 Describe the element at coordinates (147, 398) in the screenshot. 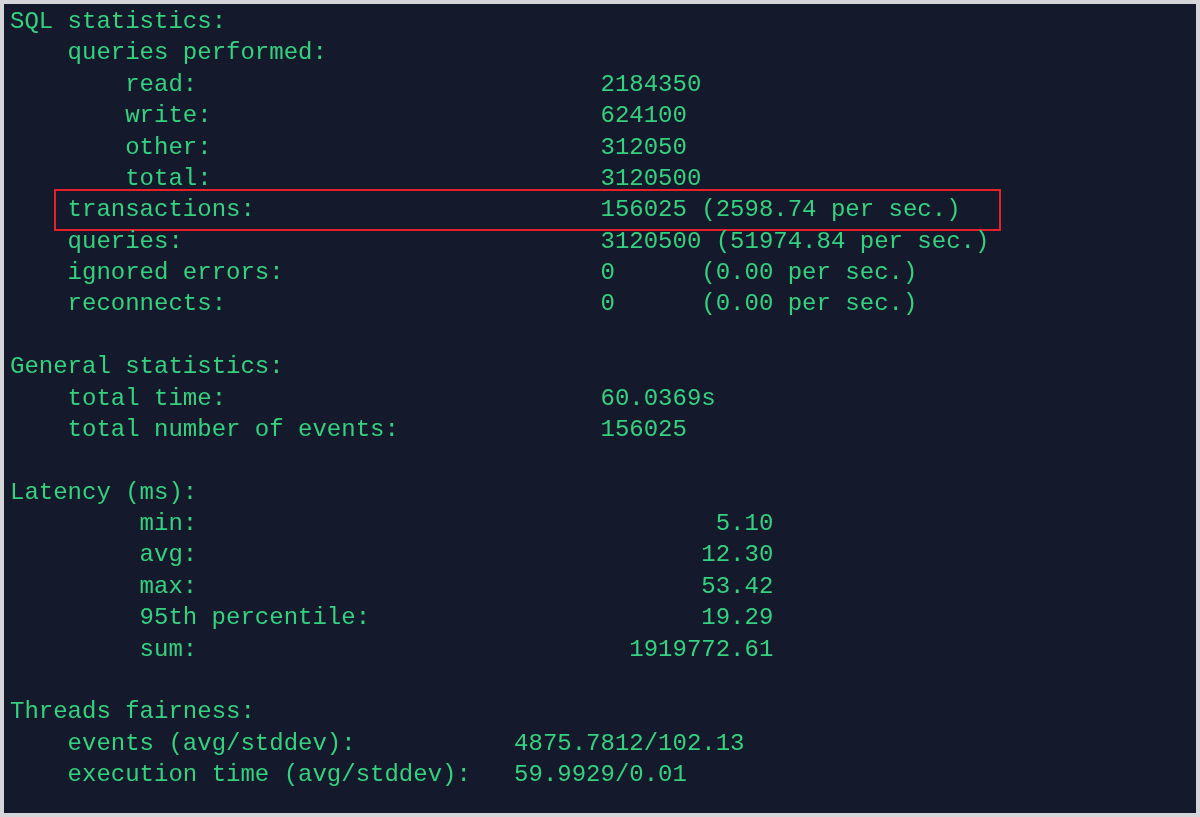

I see `stat-label: total time:` at that location.